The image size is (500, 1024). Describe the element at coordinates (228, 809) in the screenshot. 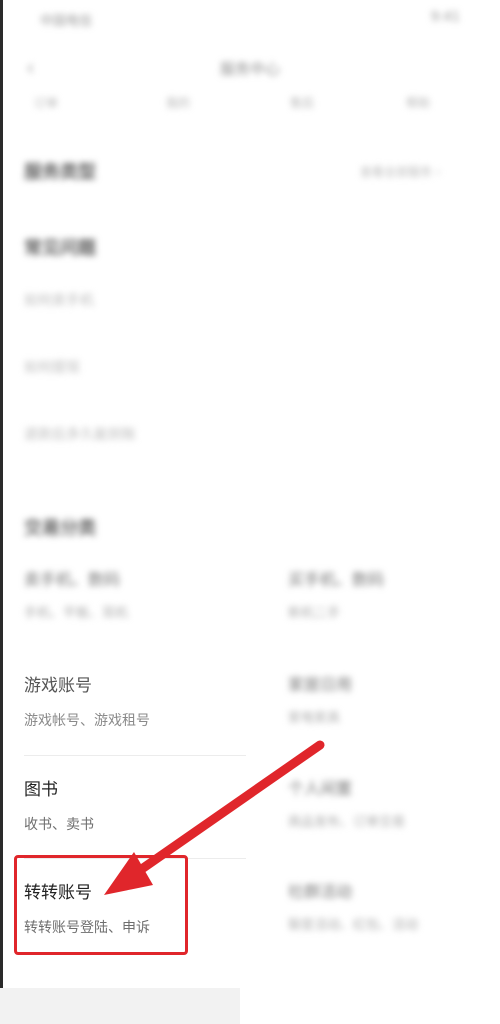

I see `arrow-shaft` at that location.